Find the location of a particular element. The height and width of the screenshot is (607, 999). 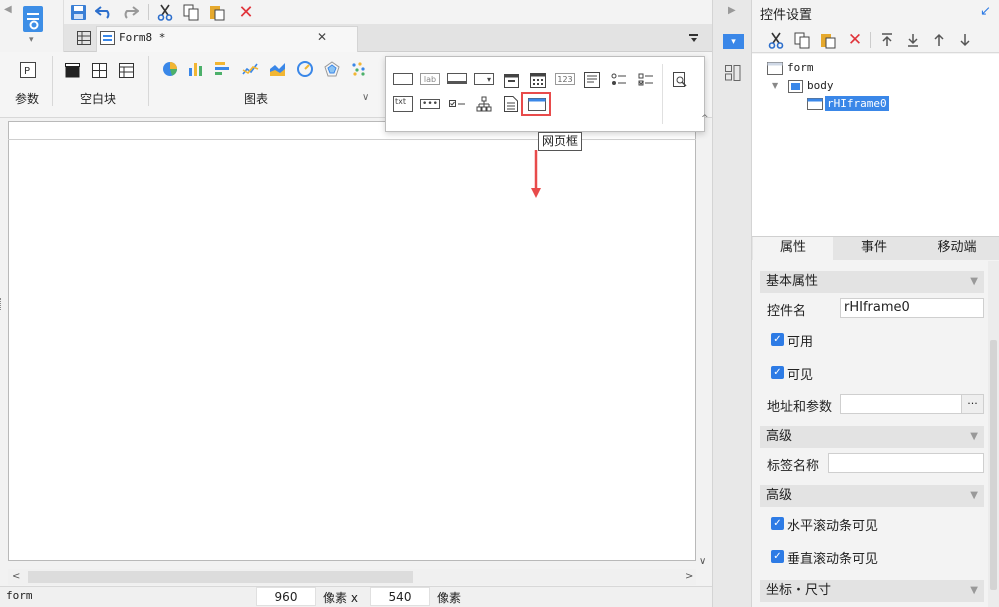

scatter-chart-icon is located at coordinates (359, 69).